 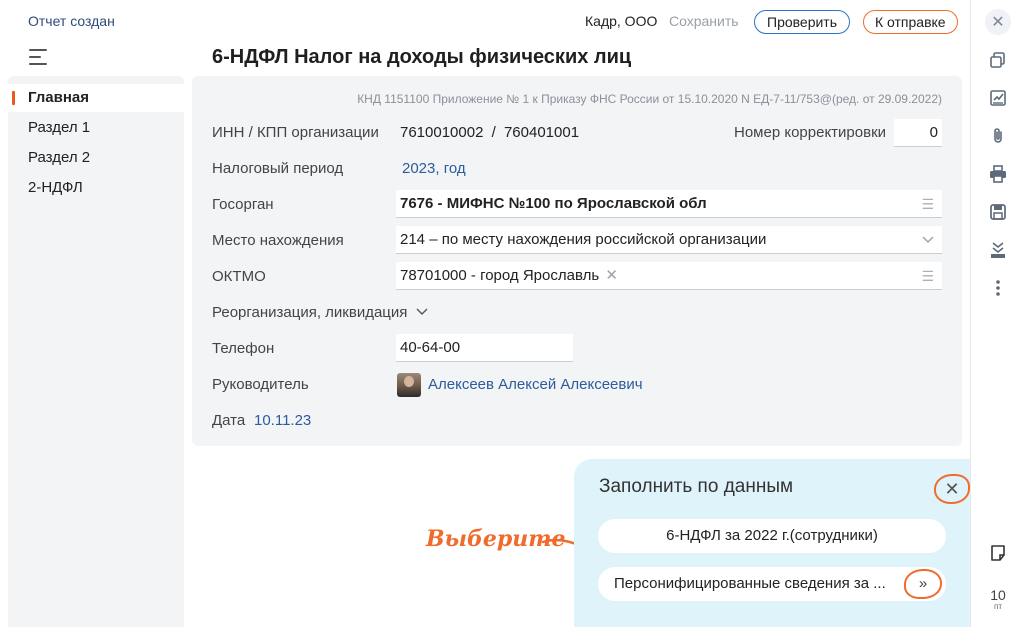 I want to click on inn-label: ИНН / КПП организации, so click(x=295, y=132).